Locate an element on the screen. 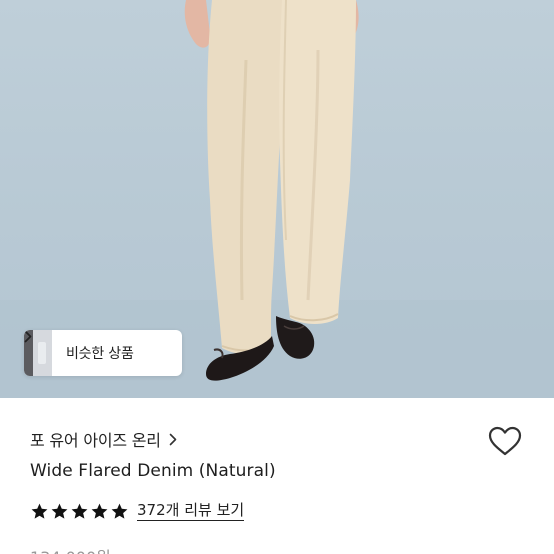 The width and height of the screenshot is (554, 554). rating-stars is located at coordinates (79, 511).